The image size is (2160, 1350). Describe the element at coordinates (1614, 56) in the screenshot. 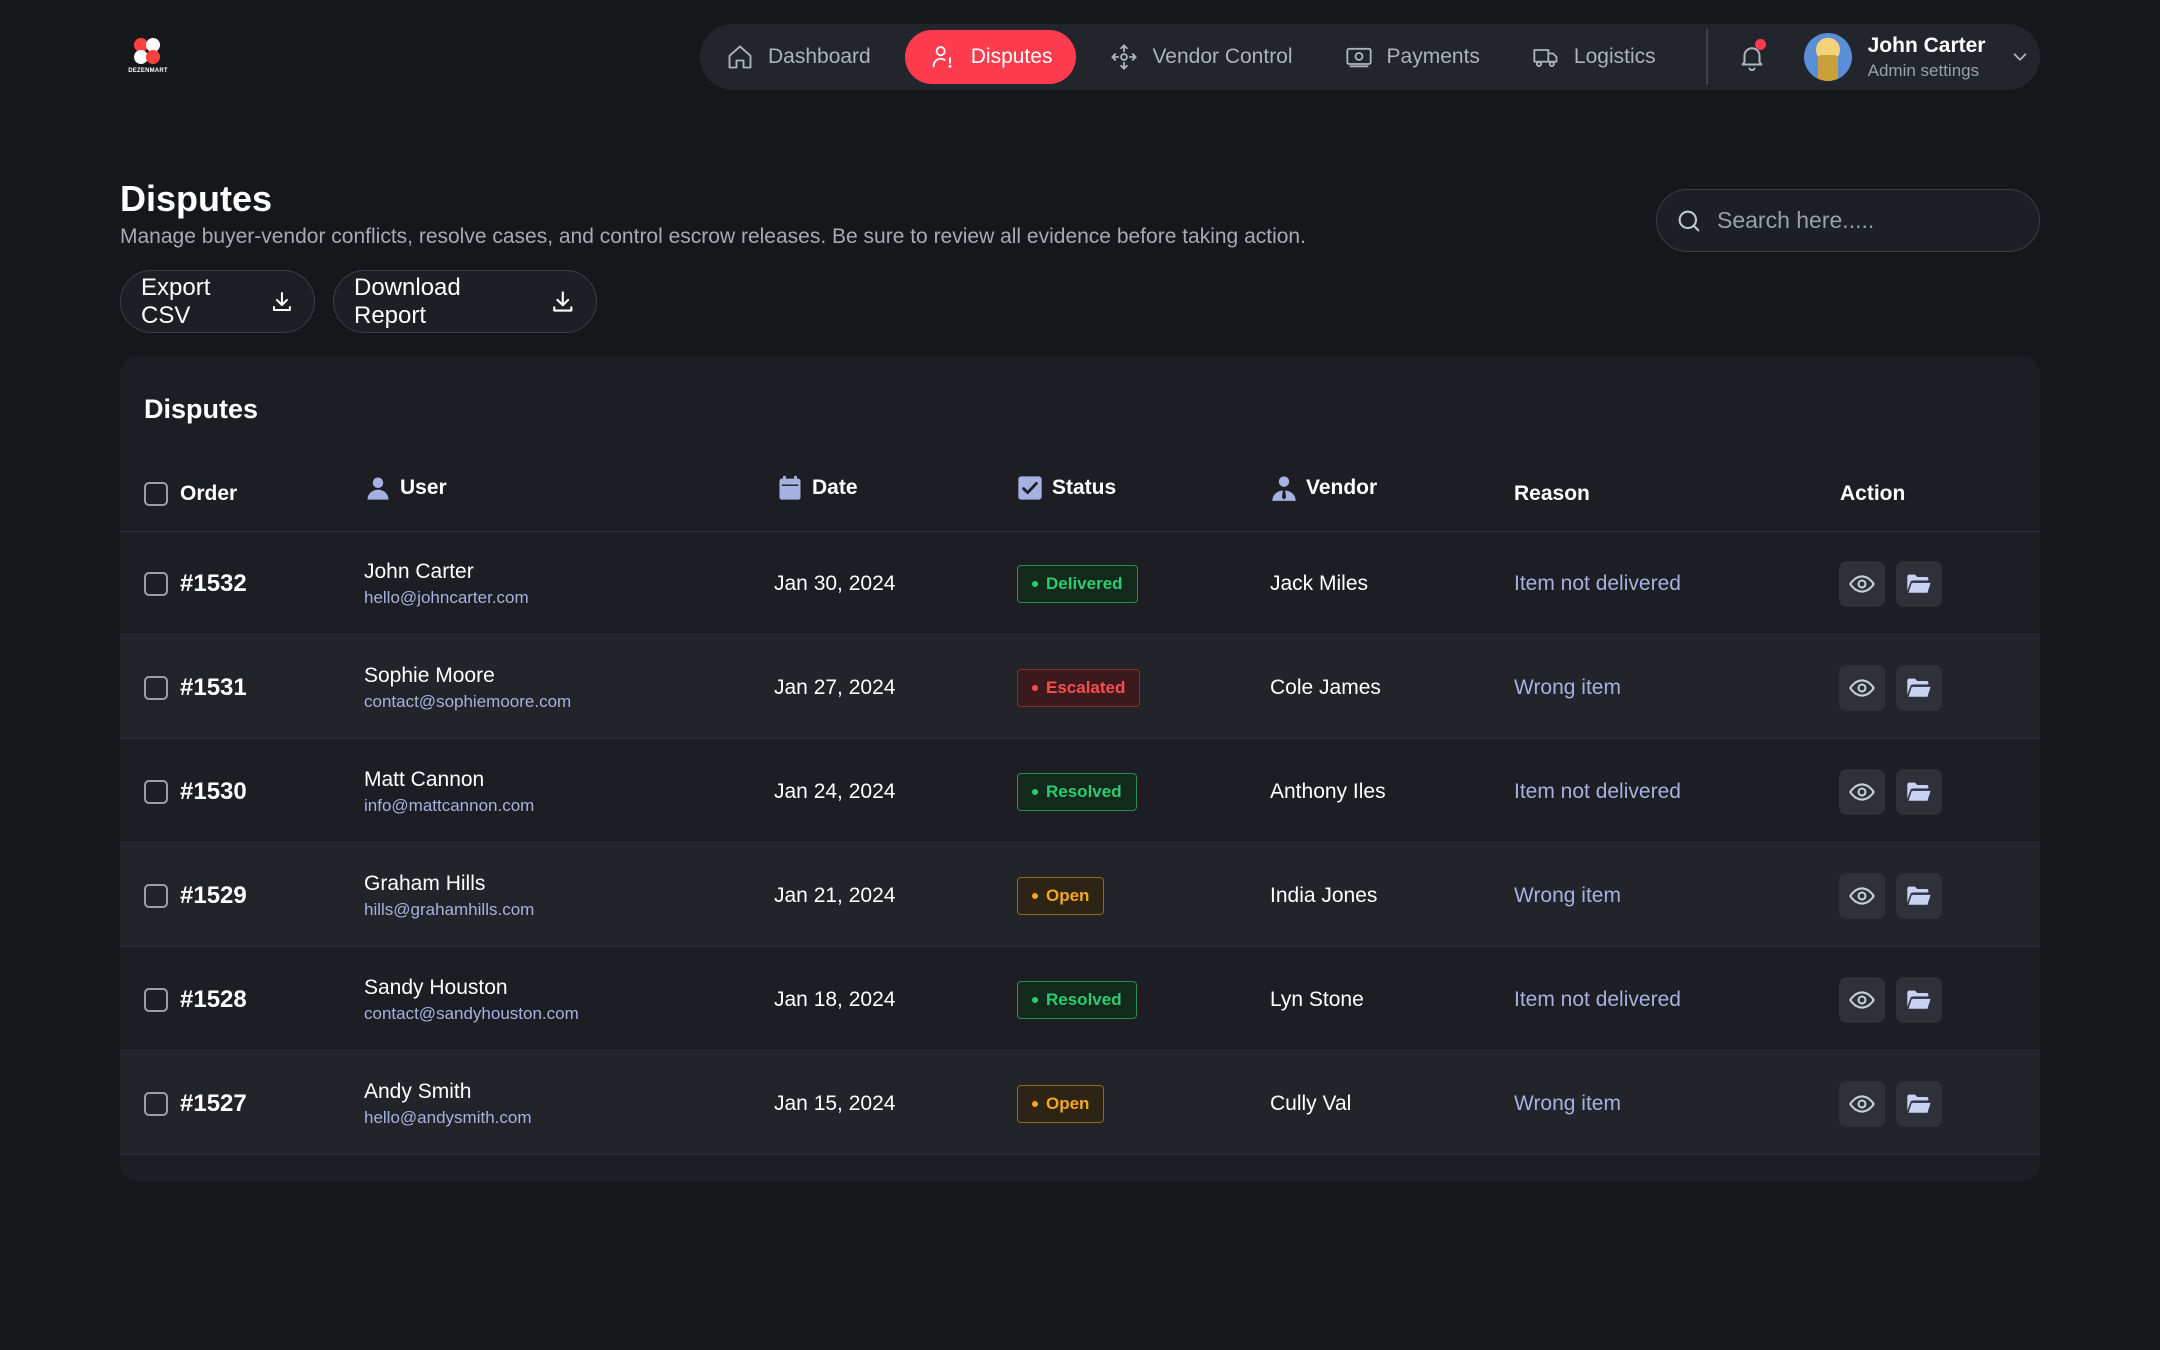

I see `nav-label: Logistics` at that location.